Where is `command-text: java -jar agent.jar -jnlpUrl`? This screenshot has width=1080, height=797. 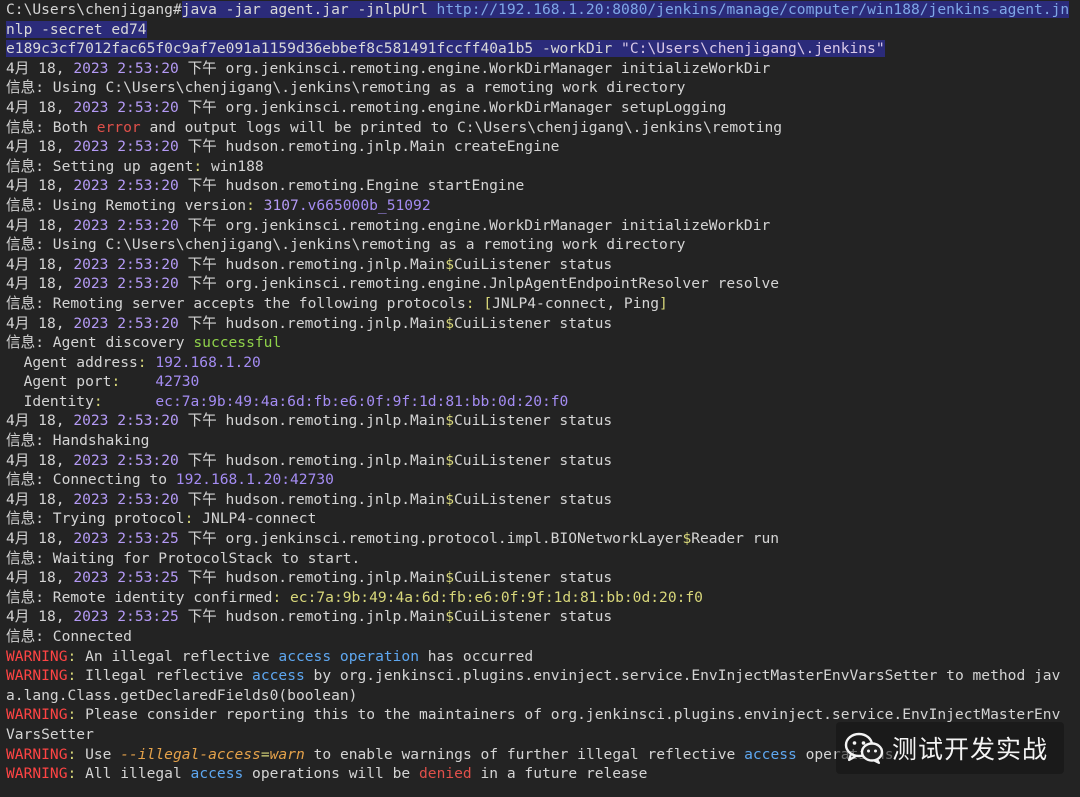 command-text: java -jar agent.jar -jnlpUrl is located at coordinates (309, 9).